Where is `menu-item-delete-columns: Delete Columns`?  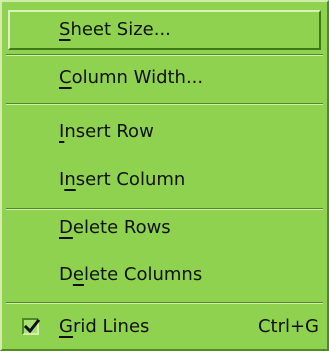 menu-item-delete-columns: Delete Columns is located at coordinates (164, 275).